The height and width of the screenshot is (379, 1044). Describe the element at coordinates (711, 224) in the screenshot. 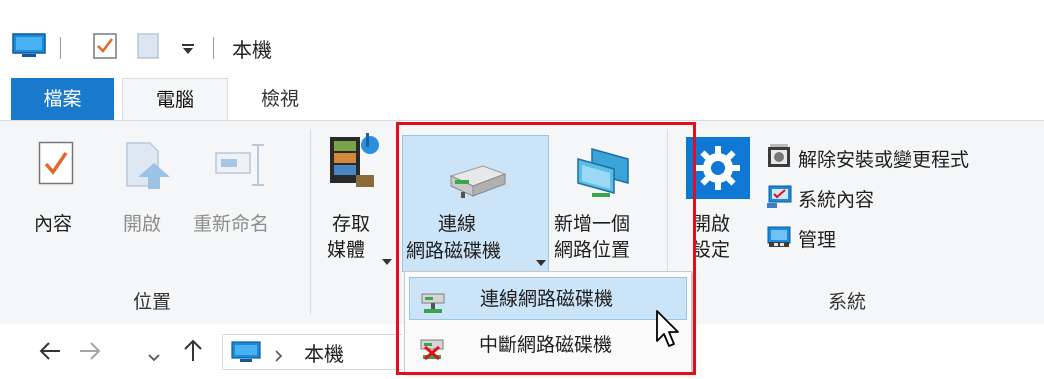

I see `open-settings-label-line1: 開啟` at that location.